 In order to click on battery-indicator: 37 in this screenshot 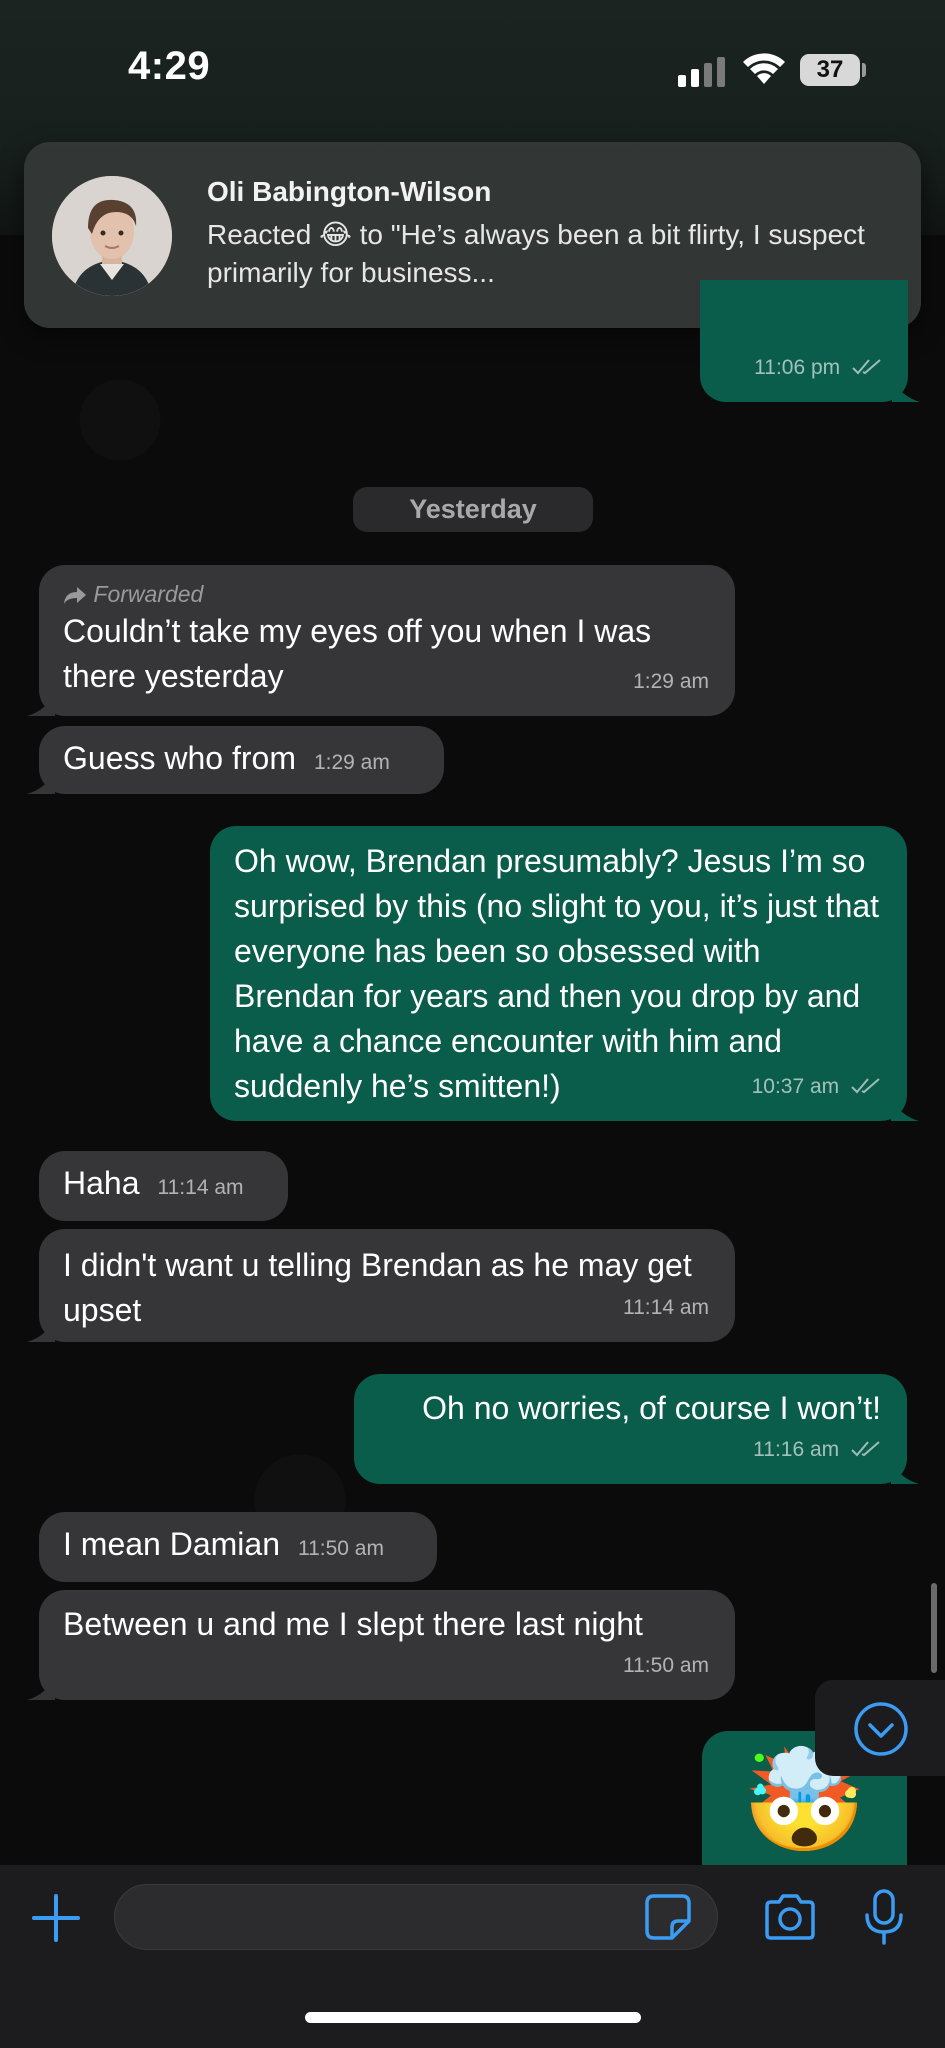, I will do `click(830, 70)`.